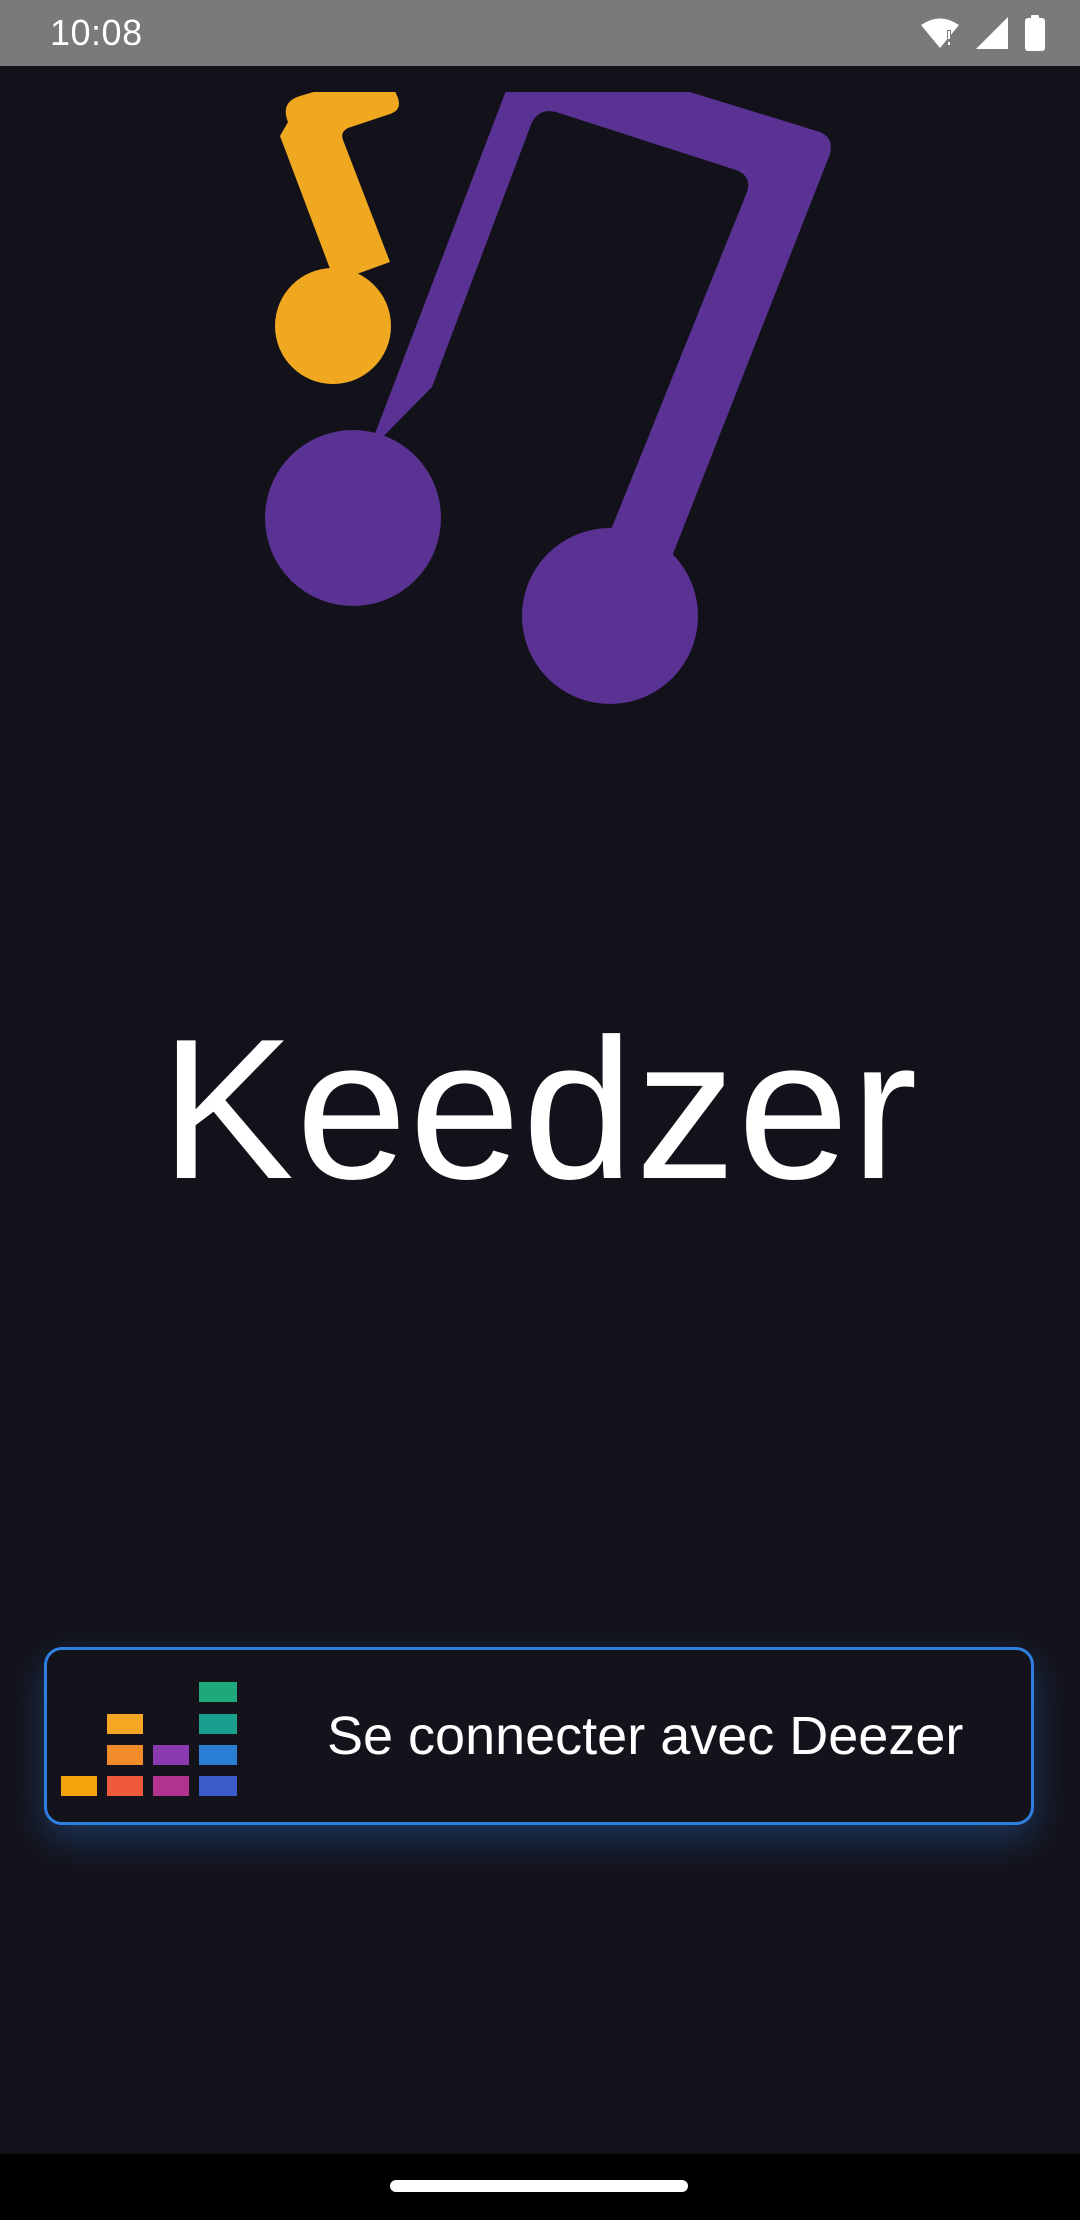 The width and height of the screenshot is (1080, 2220). What do you see at coordinates (96, 32) in the screenshot?
I see `status-time: 10:08` at bounding box center [96, 32].